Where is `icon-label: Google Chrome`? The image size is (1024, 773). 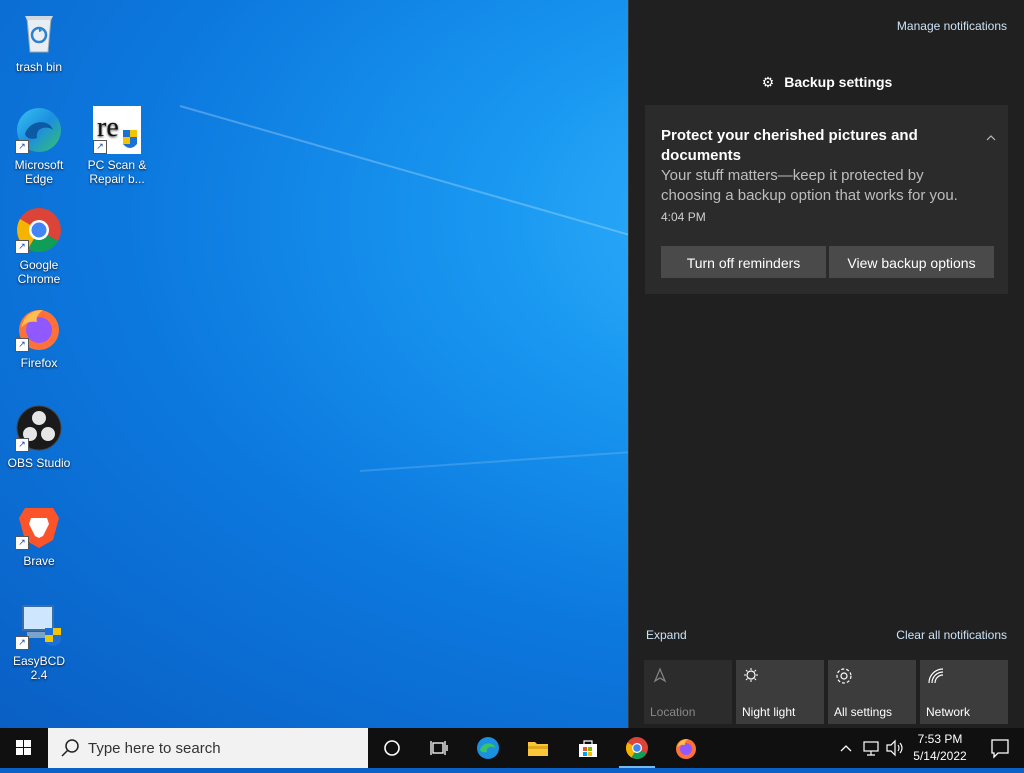 icon-label: Google Chrome is located at coordinates (39, 272).